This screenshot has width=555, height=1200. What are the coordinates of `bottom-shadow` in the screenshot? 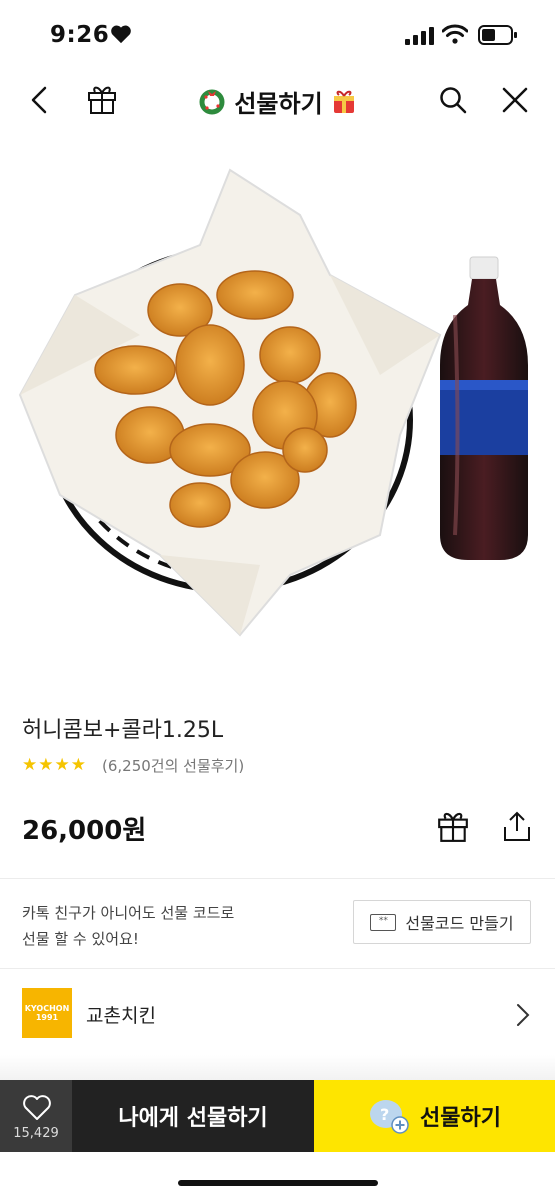 It's located at (277, 1067).